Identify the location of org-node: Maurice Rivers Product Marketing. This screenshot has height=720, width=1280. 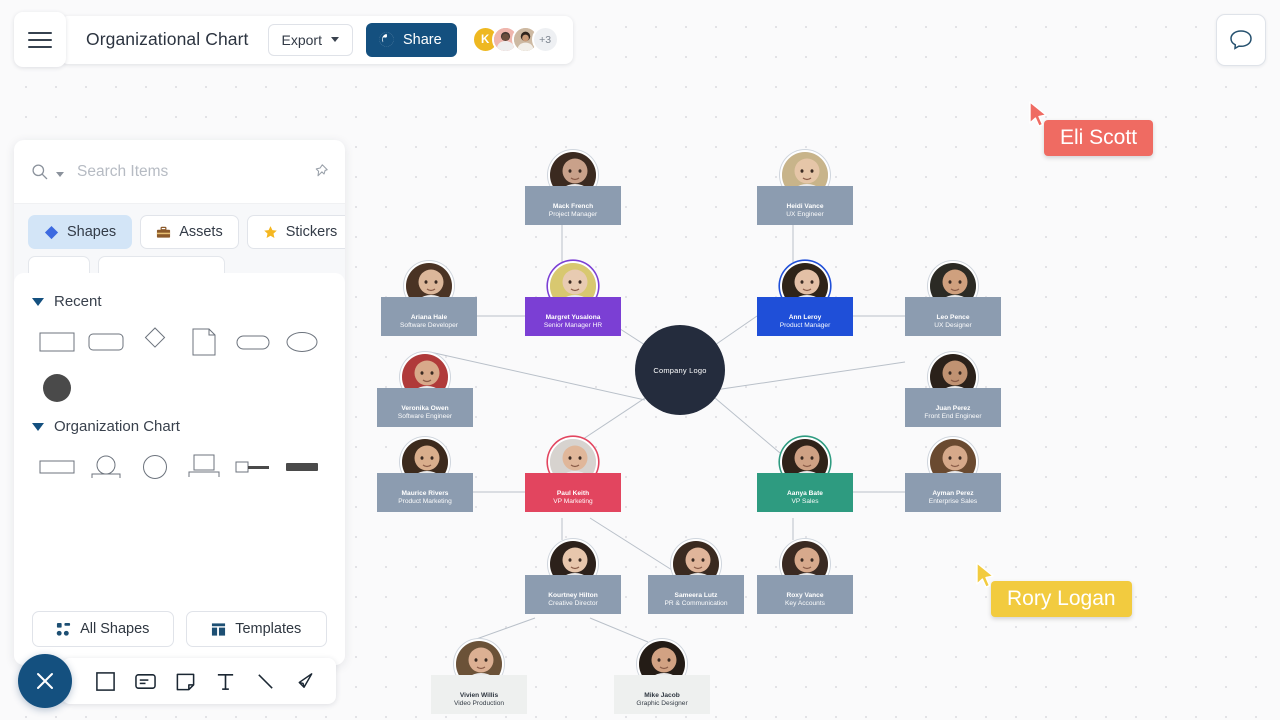
(425, 475).